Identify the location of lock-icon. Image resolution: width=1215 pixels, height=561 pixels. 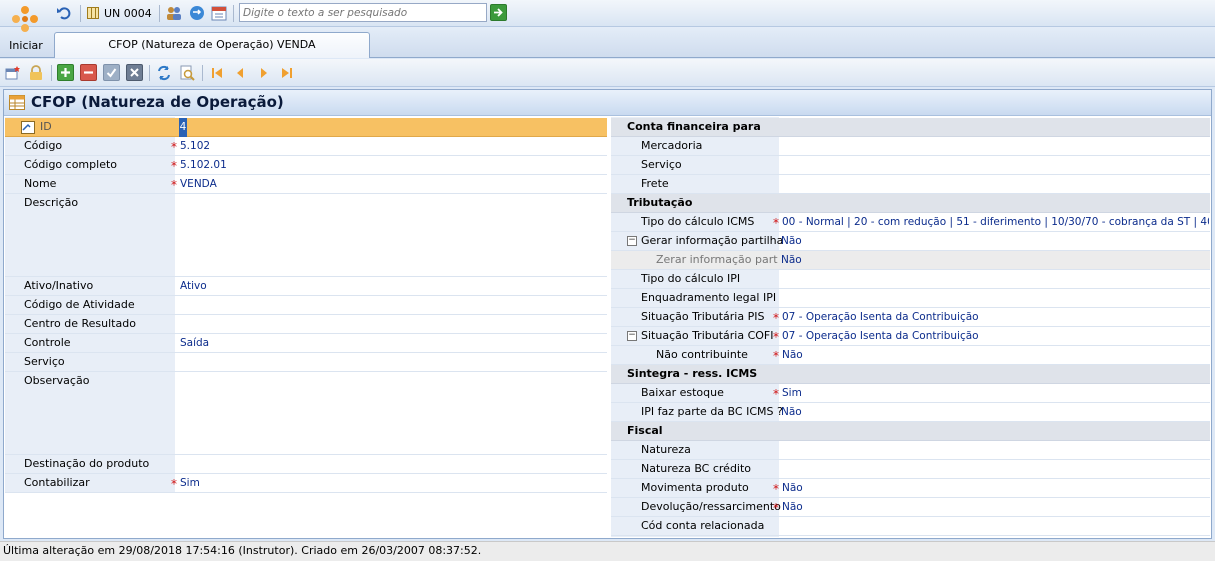
(36, 73).